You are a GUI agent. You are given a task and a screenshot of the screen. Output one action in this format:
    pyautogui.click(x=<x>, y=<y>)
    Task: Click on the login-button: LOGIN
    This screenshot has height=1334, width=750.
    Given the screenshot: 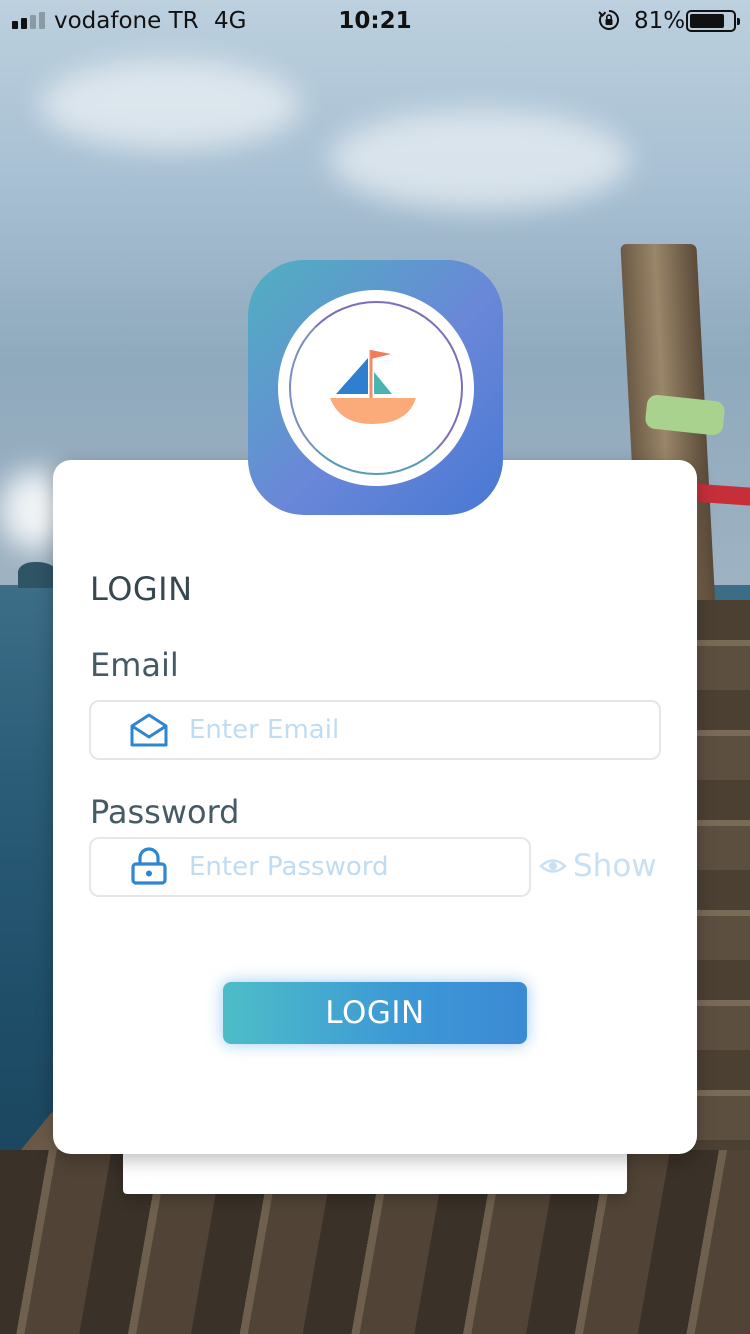 What is the action you would take?
    pyautogui.click(x=375, y=1013)
    